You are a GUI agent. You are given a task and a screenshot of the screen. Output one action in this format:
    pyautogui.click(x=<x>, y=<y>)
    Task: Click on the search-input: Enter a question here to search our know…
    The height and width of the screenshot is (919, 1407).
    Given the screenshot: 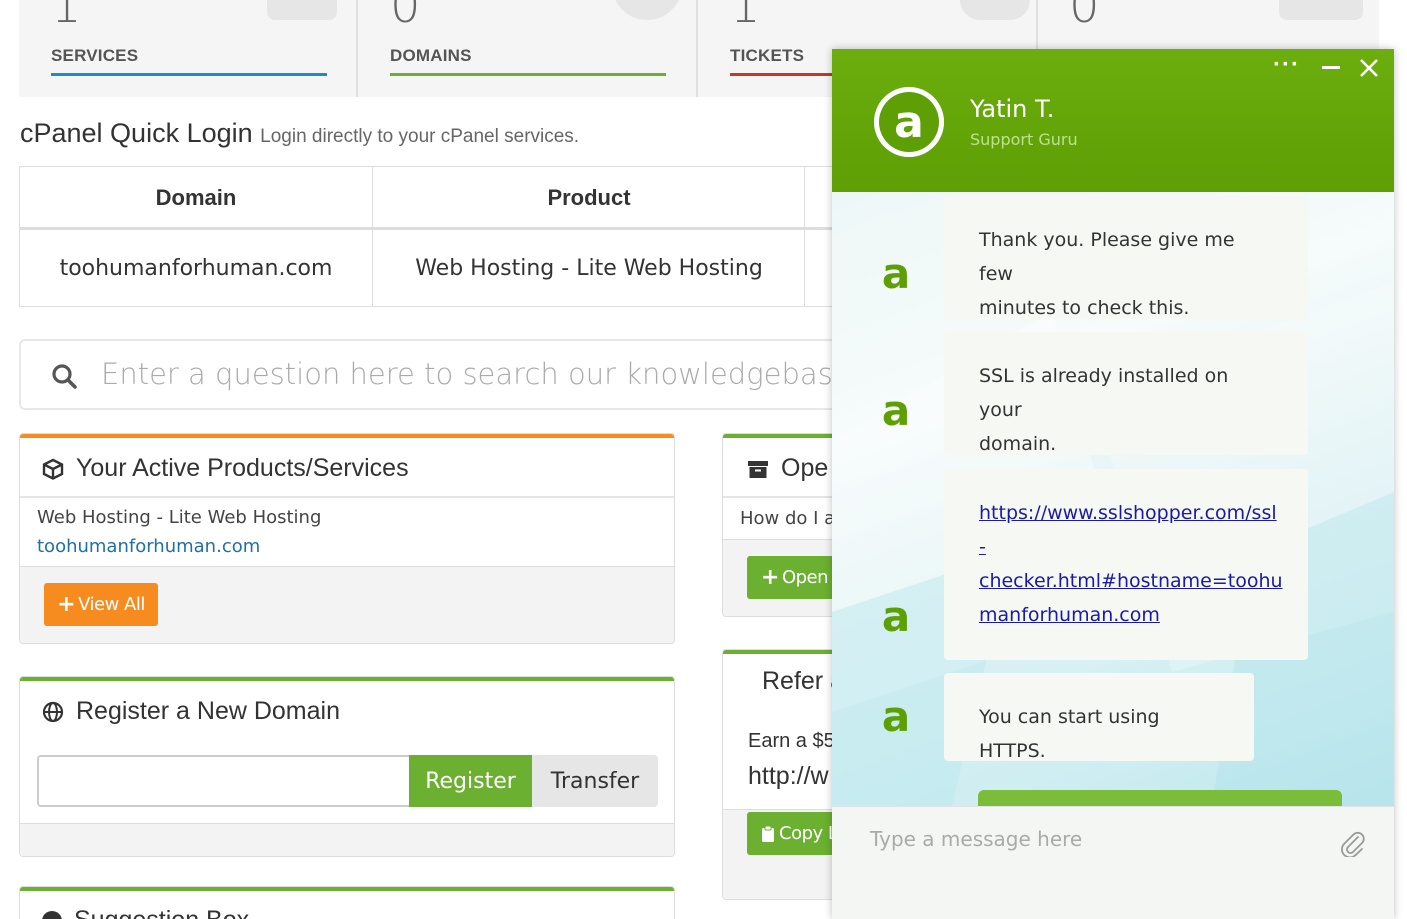 What is the action you would take?
    pyautogui.click(x=523, y=374)
    